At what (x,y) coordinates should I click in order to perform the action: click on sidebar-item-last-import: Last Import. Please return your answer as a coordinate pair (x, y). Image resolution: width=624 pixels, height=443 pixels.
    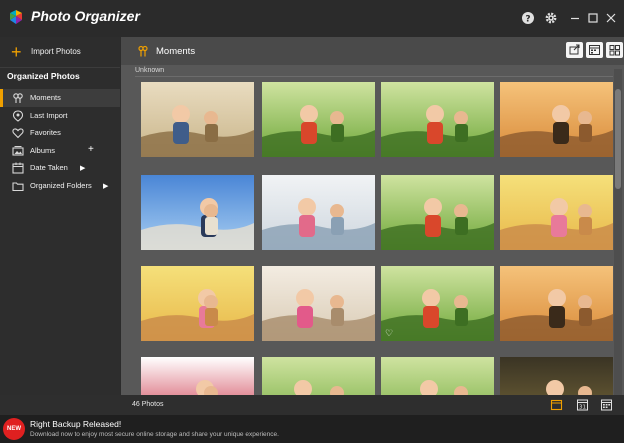
    Looking at the image, I should click on (60, 116).